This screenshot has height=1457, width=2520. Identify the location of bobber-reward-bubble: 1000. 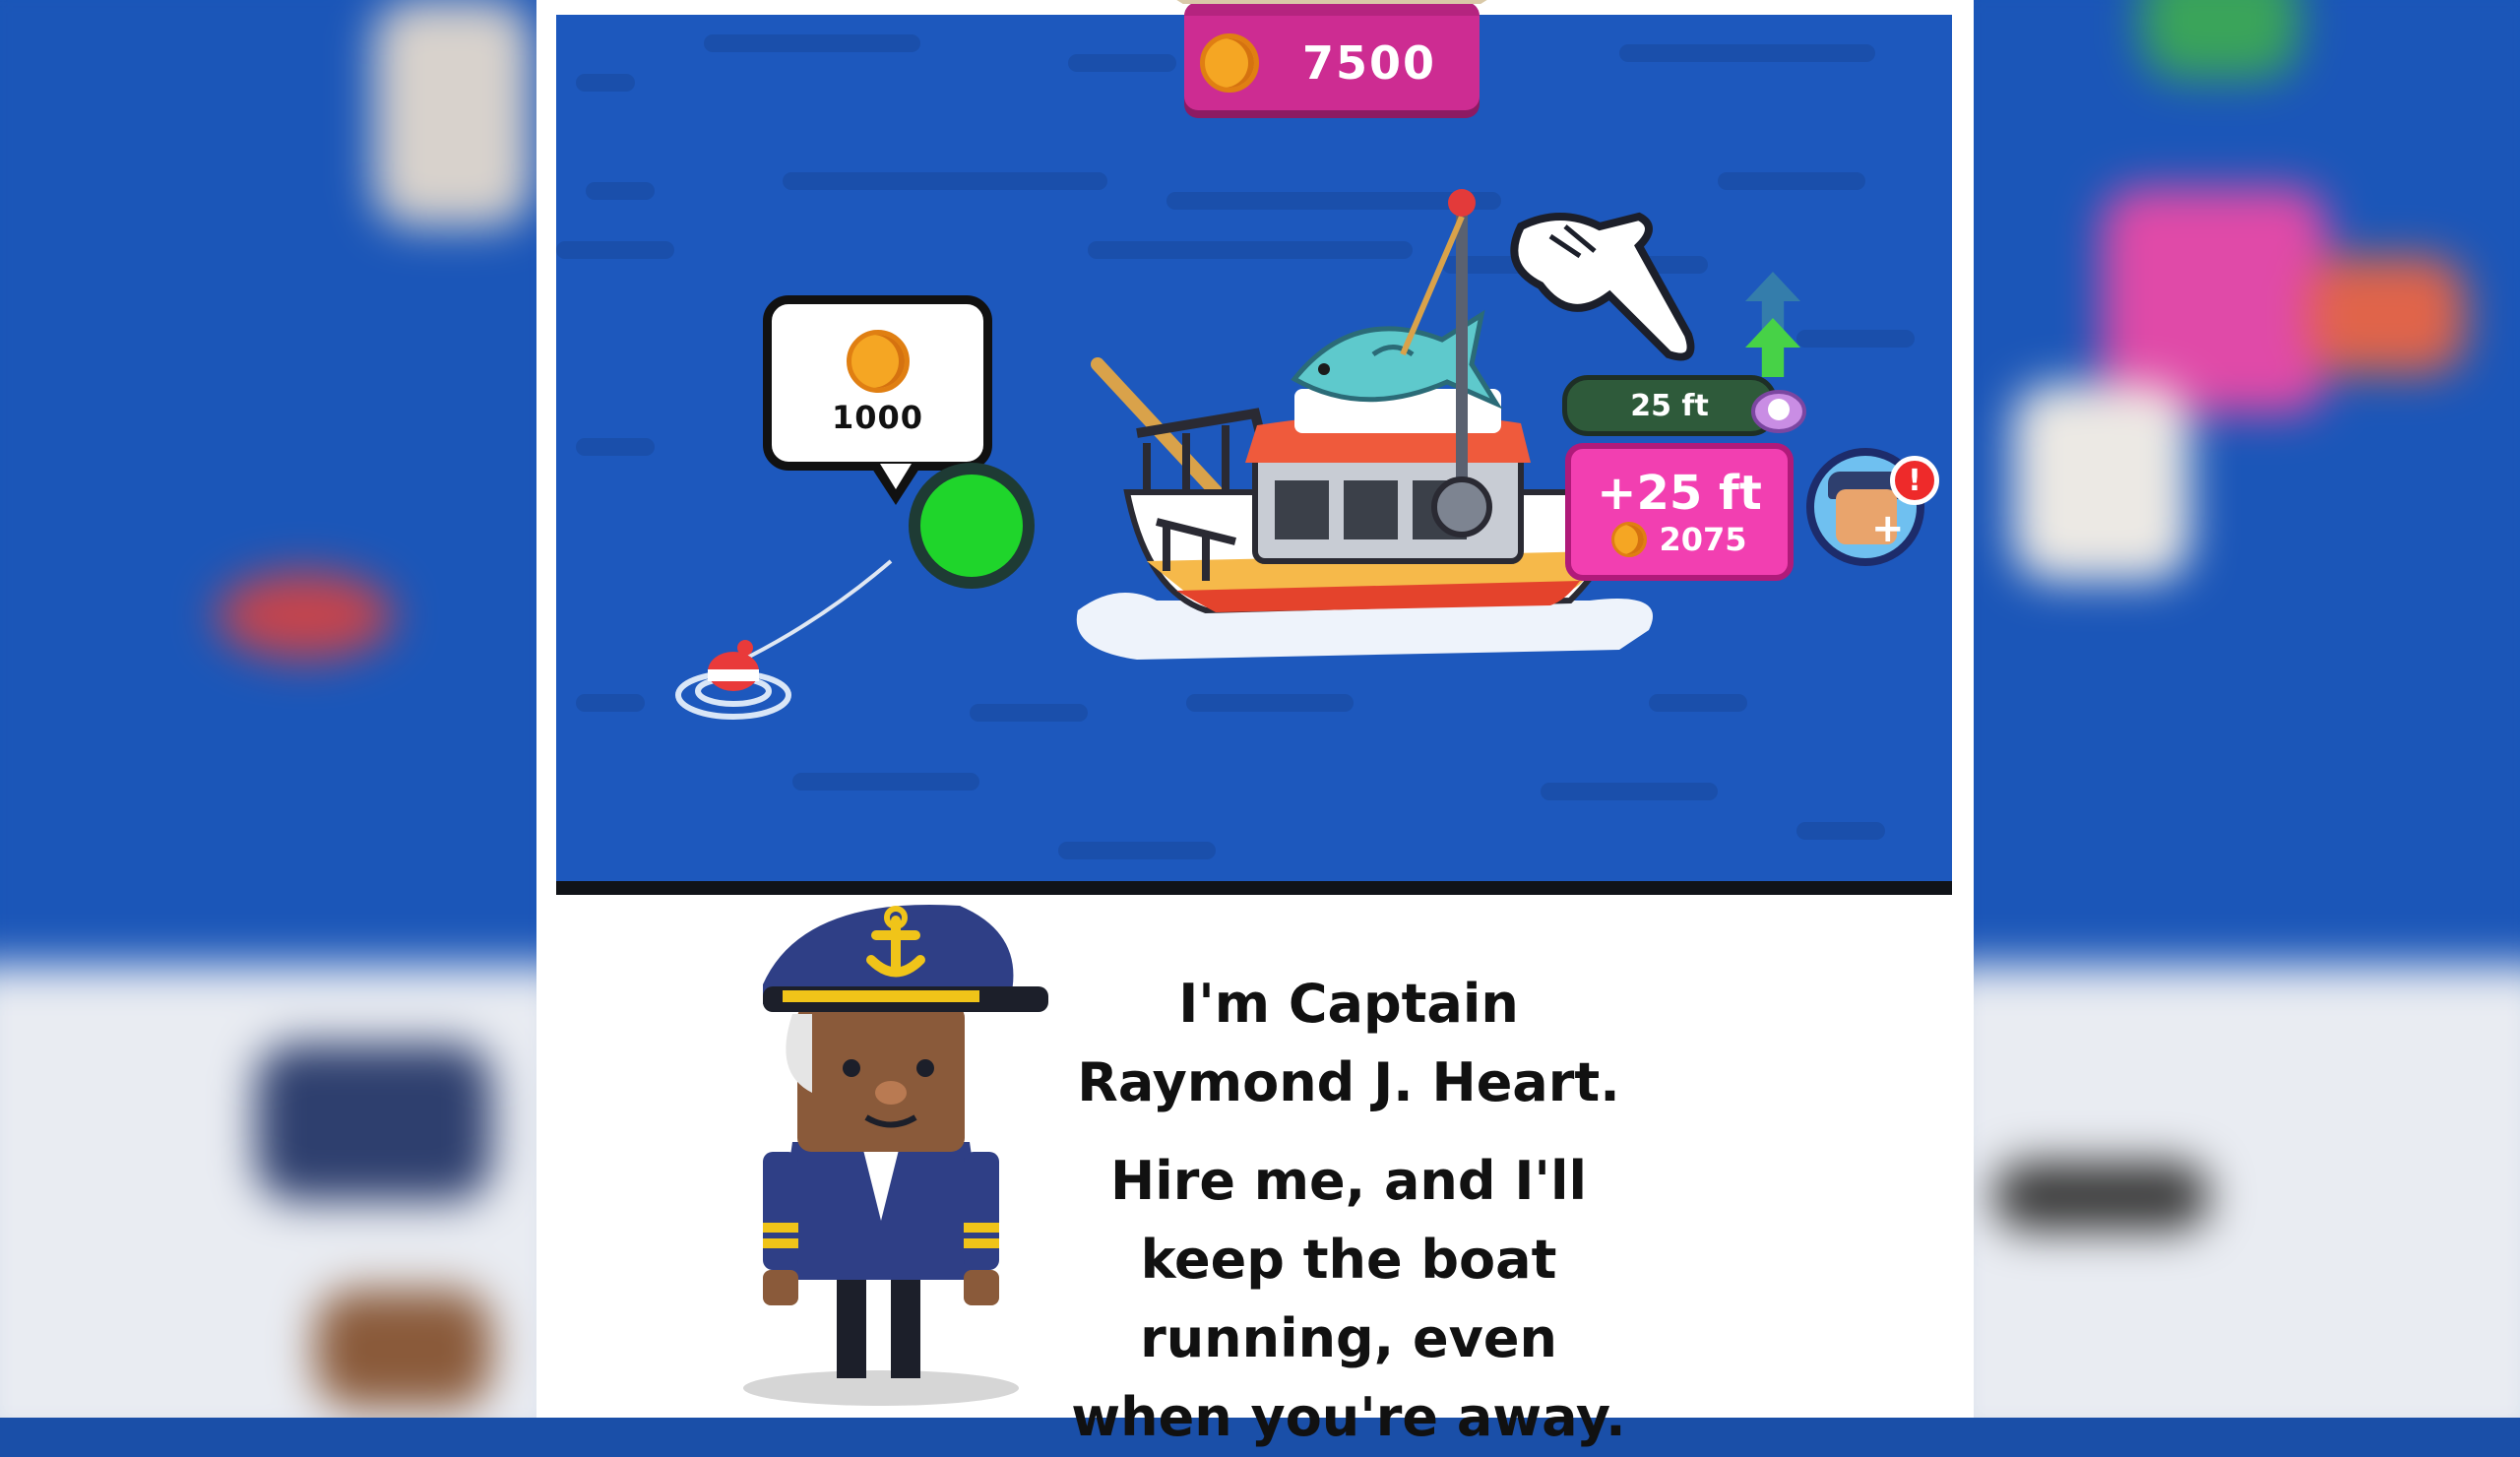
(877, 400).